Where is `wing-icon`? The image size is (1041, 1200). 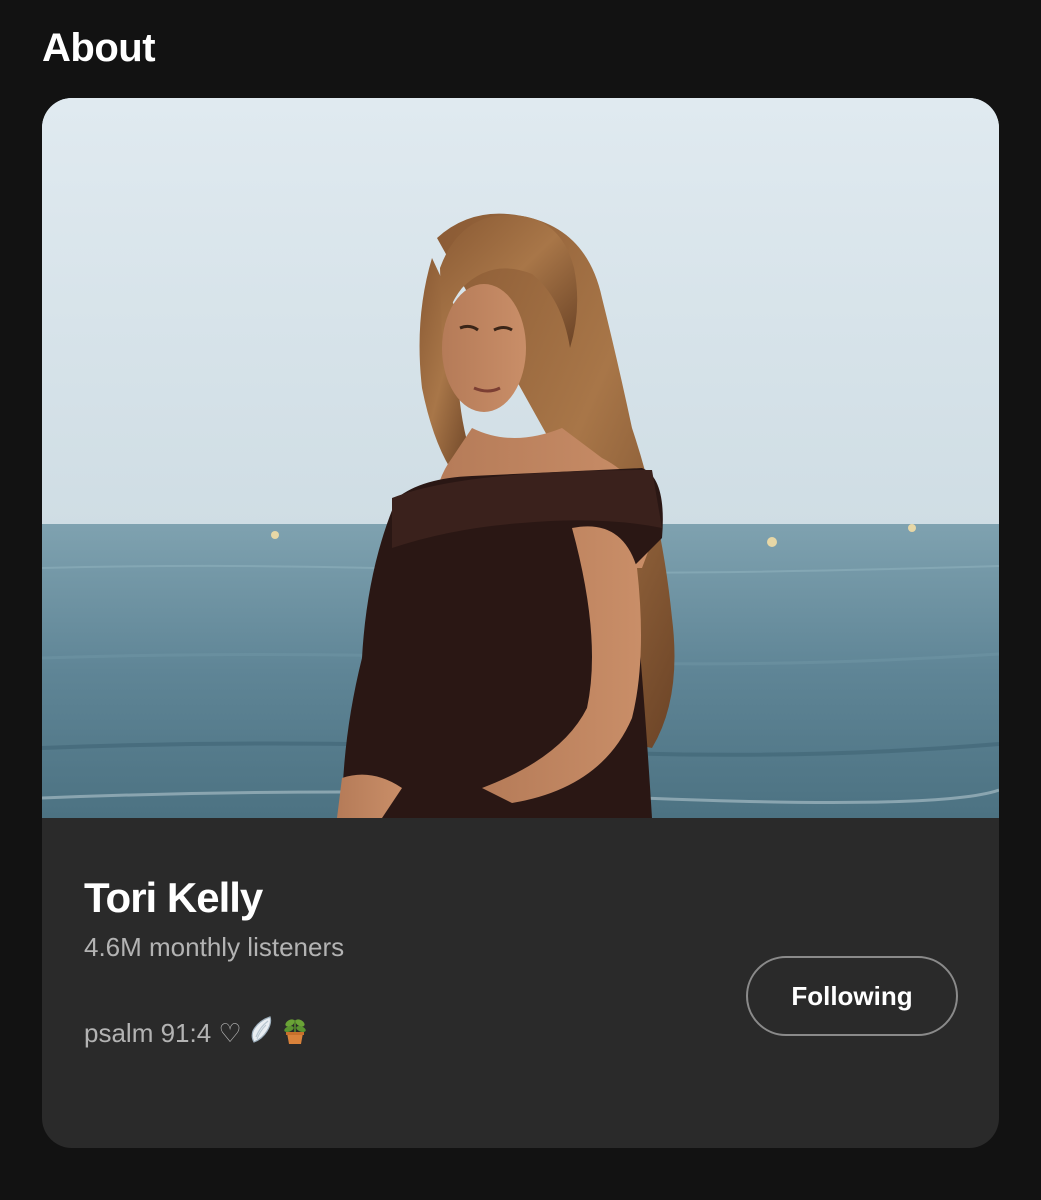 wing-icon is located at coordinates (261, 1033).